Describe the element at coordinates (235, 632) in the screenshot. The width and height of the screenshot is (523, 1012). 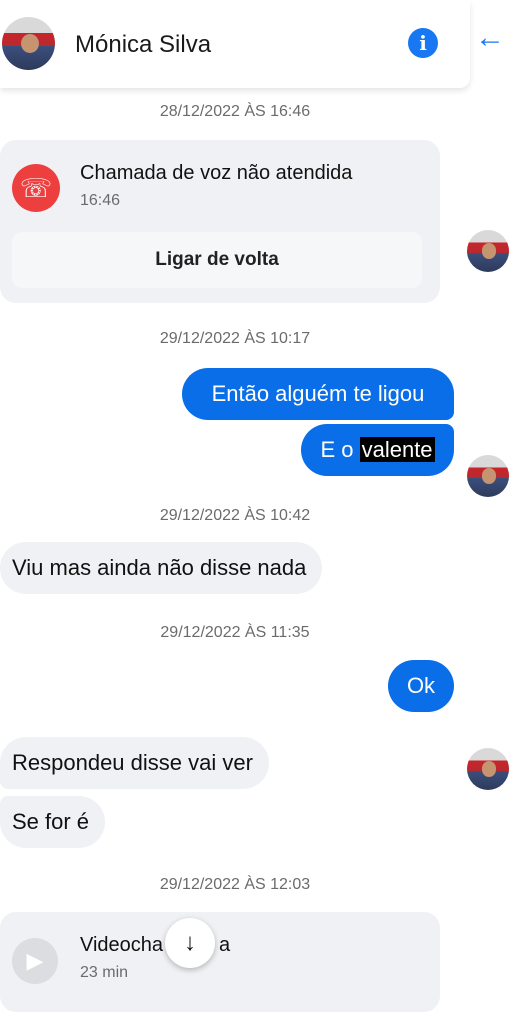
I see `timestamp: 29/12/2022 ÀS 11:35` at that location.